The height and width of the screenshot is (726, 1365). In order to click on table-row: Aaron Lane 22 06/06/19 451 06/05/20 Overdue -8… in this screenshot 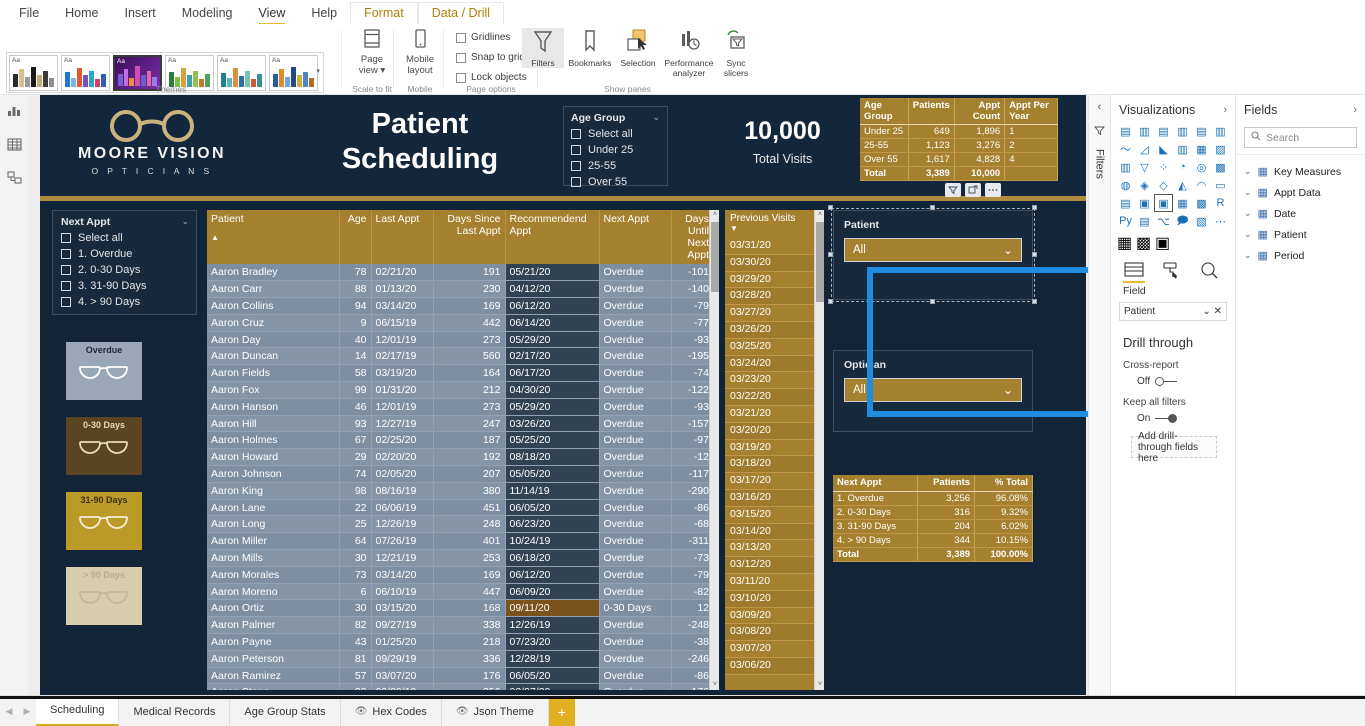, I will do `click(460, 508)`.